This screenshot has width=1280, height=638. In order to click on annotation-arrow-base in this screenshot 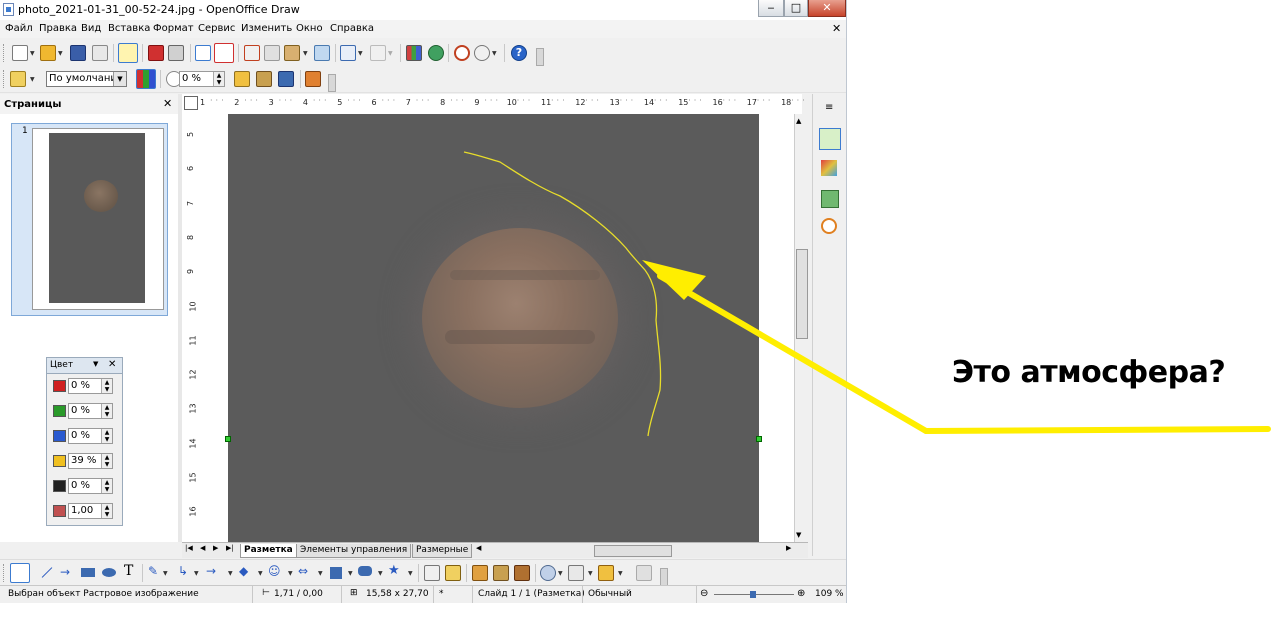, I will do `click(1097, 430)`.